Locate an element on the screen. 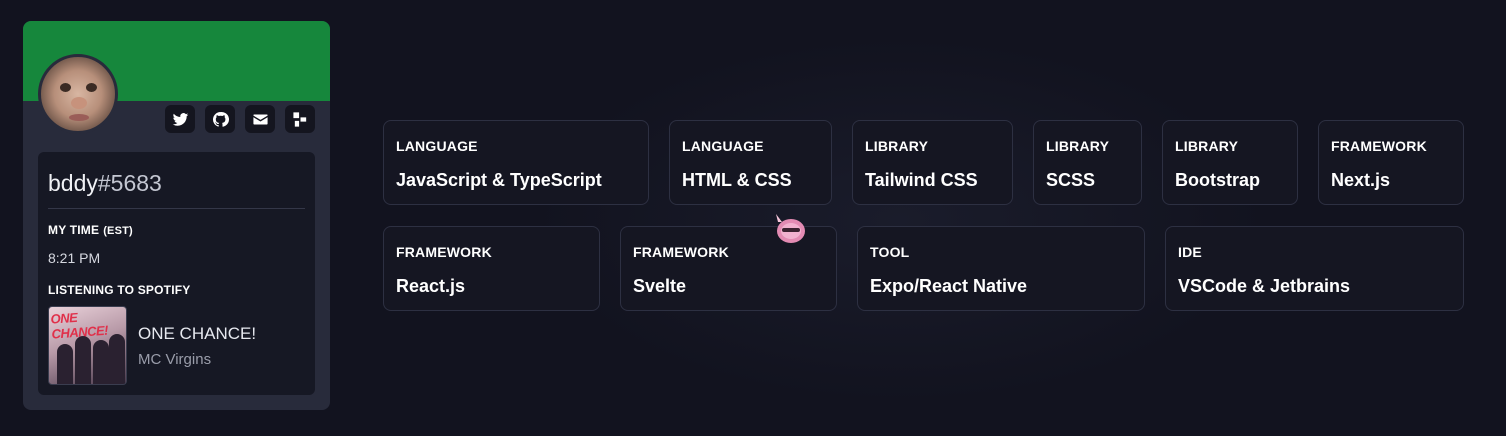  tech-card: LANGUAGE JavaScript & TypeScript is located at coordinates (516, 162).